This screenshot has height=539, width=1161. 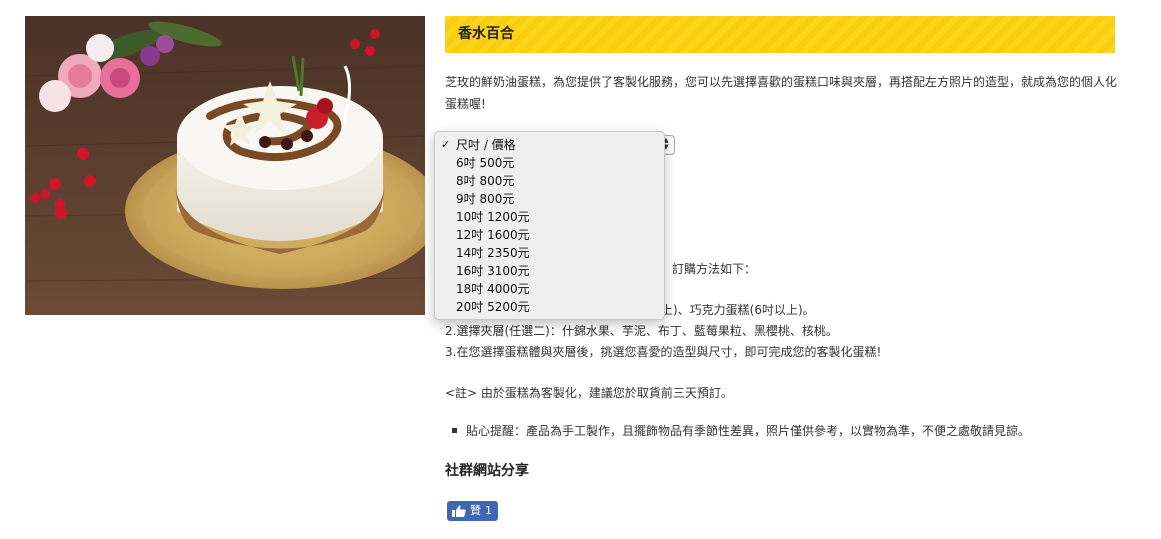 What do you see at coordinates (549, 235) in the screenshot?
I see `size-option: 12吋 1600元` at bounding box center [549, 235].